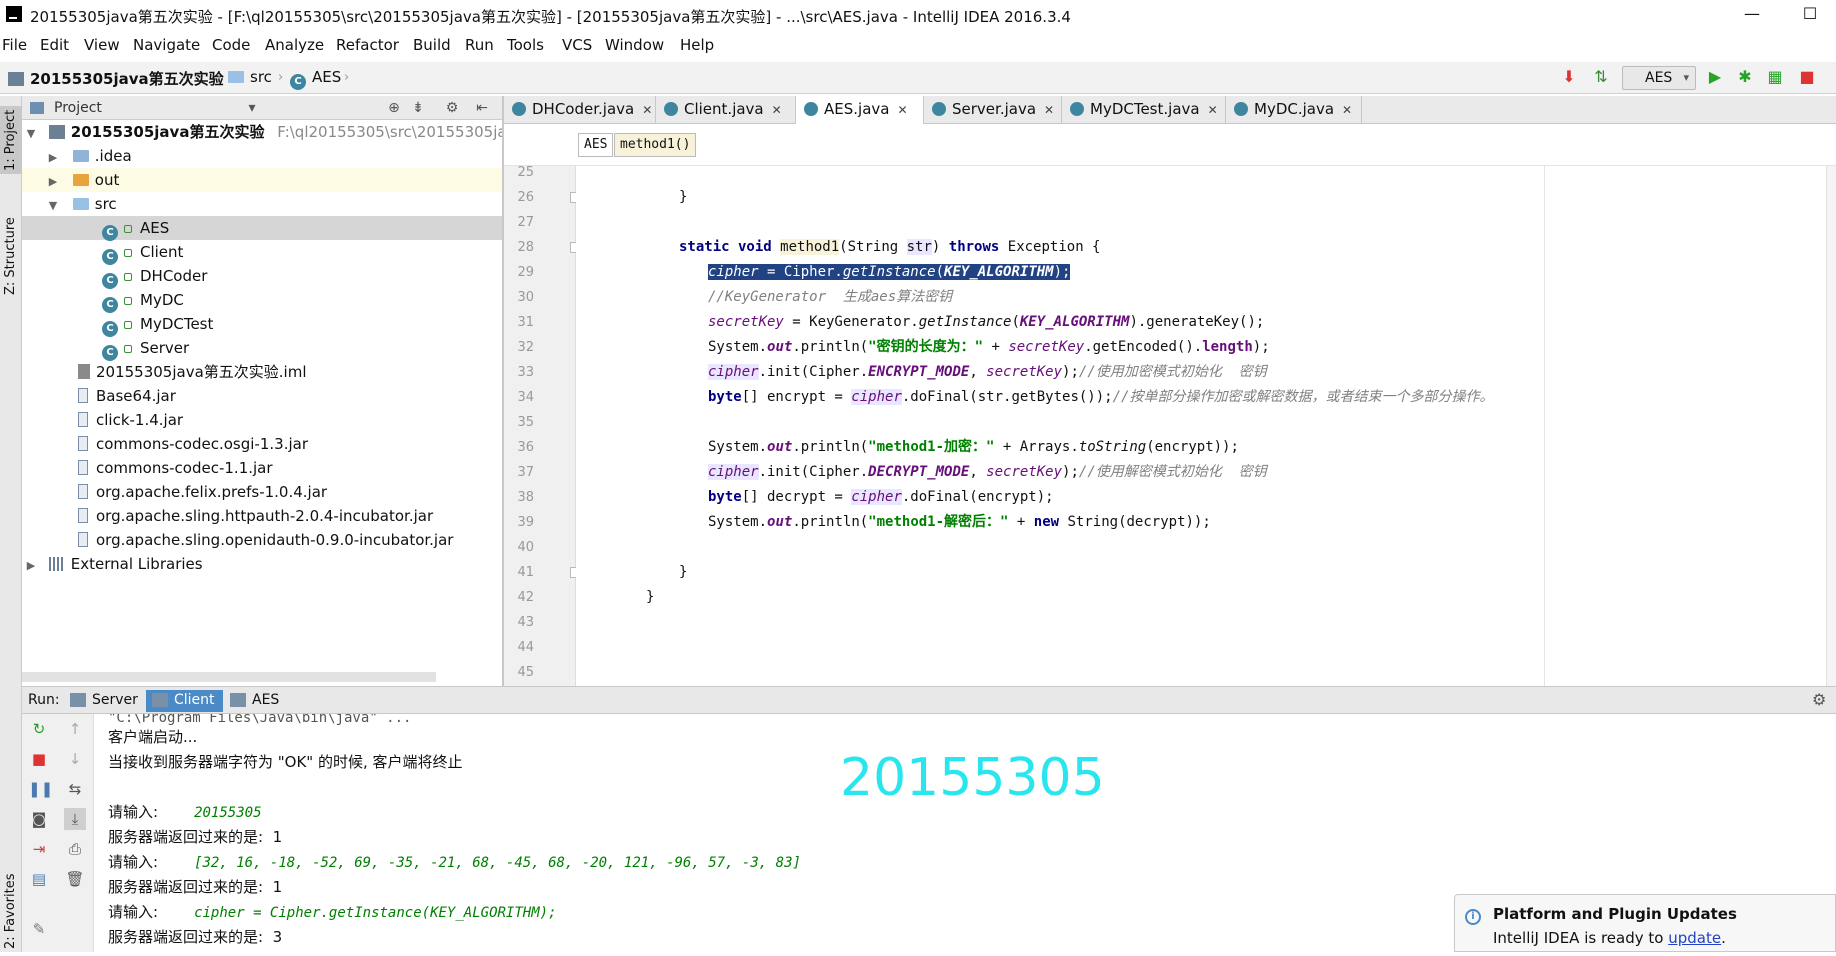 This screenshot has width=1836, height=956. Describe the element at coordinates (697, 45) in the screenshot. I see `menu-help: Help` at that location.